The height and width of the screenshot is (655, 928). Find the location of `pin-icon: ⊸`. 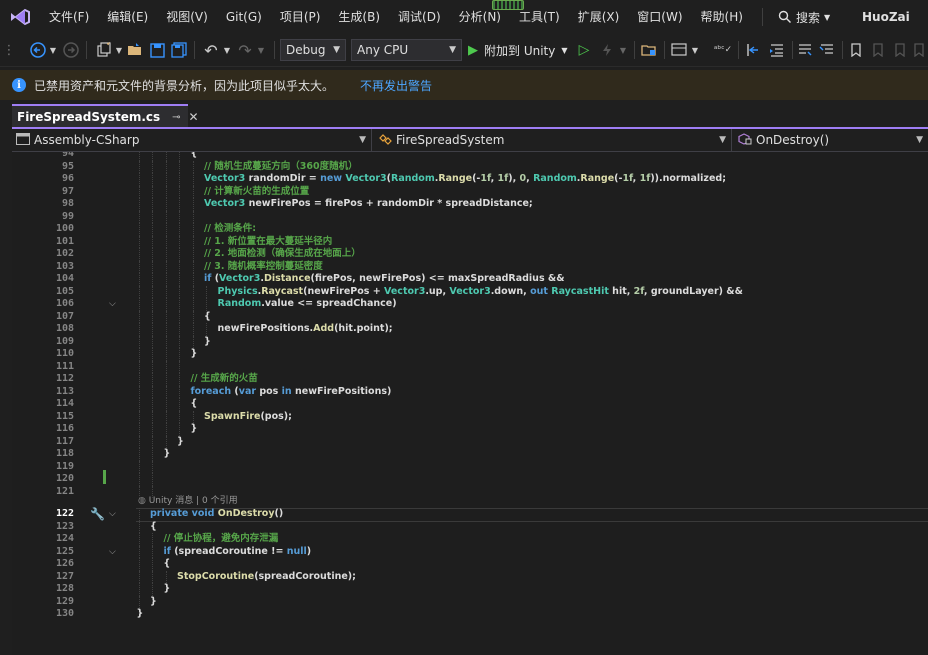

pin-icon: ⊸ is located at coordinates (176, 117).